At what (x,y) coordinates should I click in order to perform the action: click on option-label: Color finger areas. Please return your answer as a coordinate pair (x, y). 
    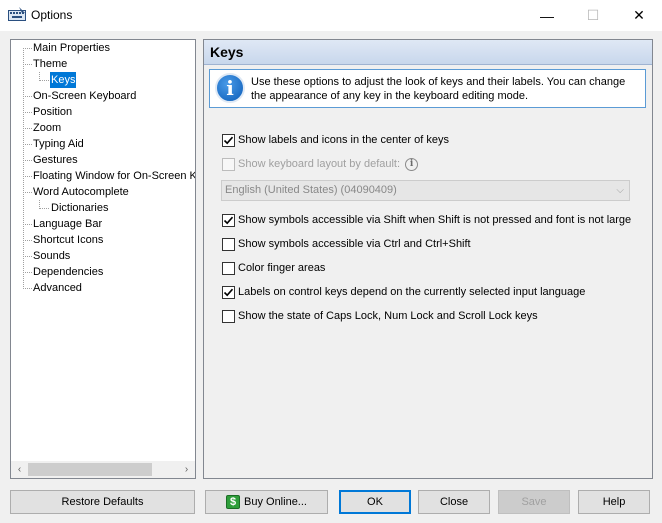
    Looking at the image, I should click on (282, 268).